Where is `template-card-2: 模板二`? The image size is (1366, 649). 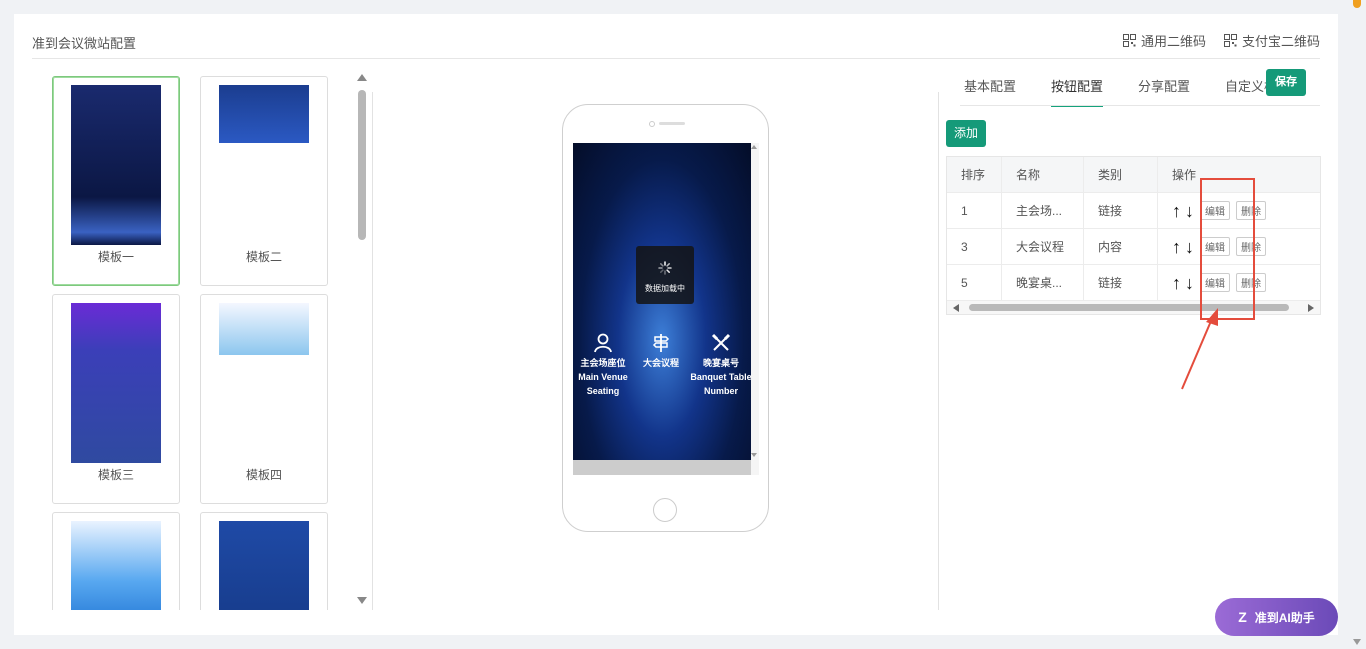 template-card-2: 模板二 is located at coordinates (264, 181).